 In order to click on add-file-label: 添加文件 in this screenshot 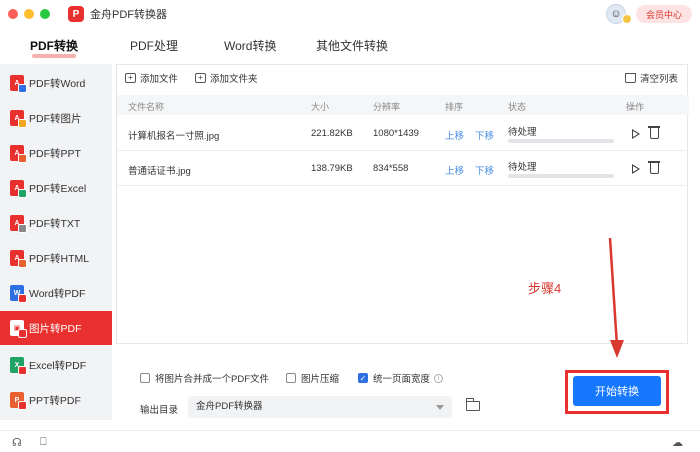, I will do `click(159, 79)`.